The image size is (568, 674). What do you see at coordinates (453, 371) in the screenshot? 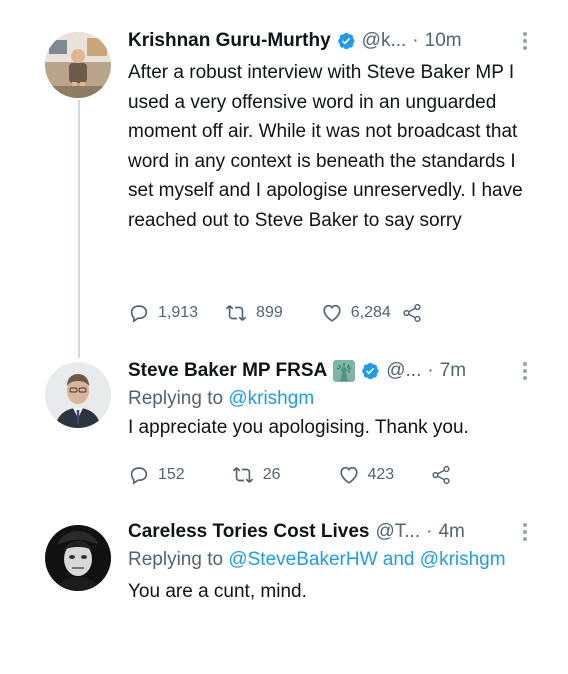
I see `timestamp: 7m` at bounding box center [453, 371].